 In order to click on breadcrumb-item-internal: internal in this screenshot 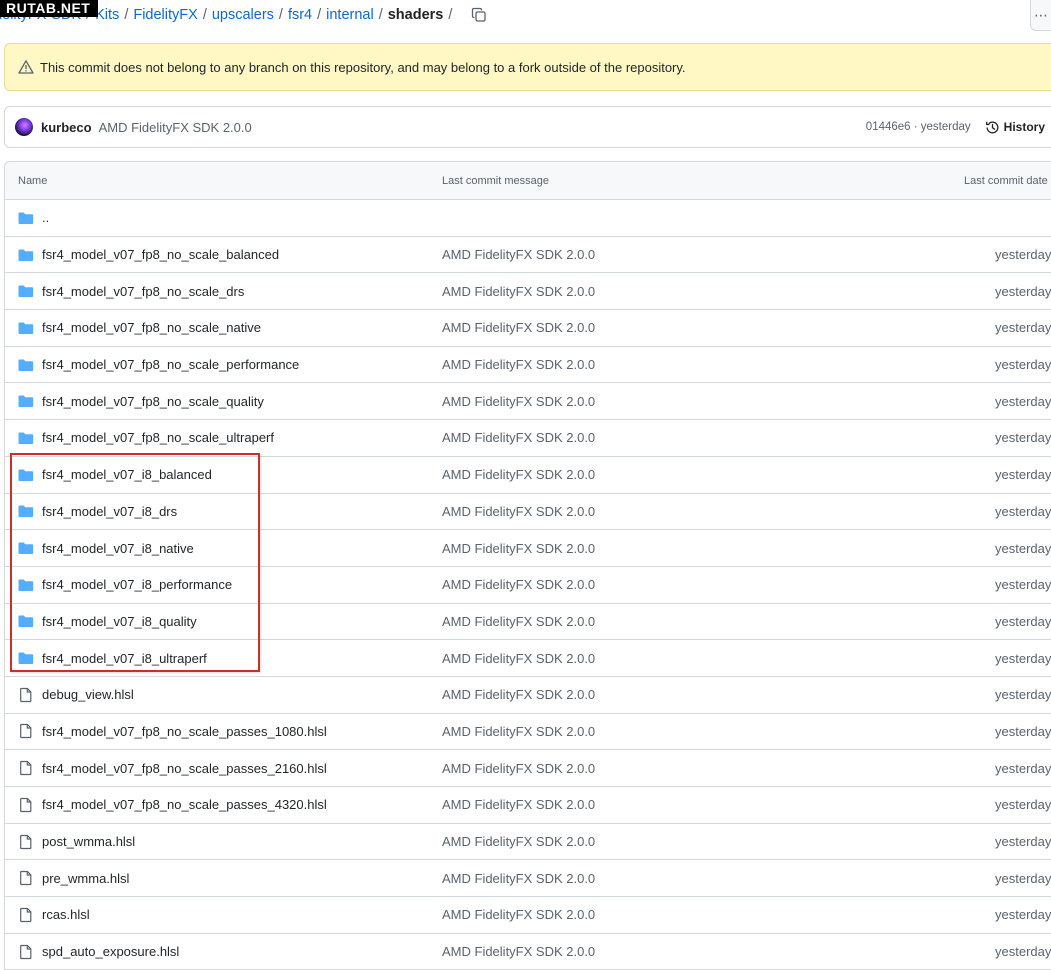, I will do `click(350, 15)`.